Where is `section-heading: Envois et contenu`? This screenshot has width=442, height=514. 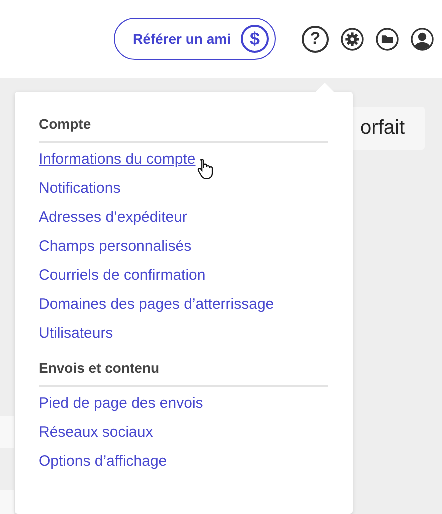
section-heading: Envois et contenu is located at coordinates (100, 368).